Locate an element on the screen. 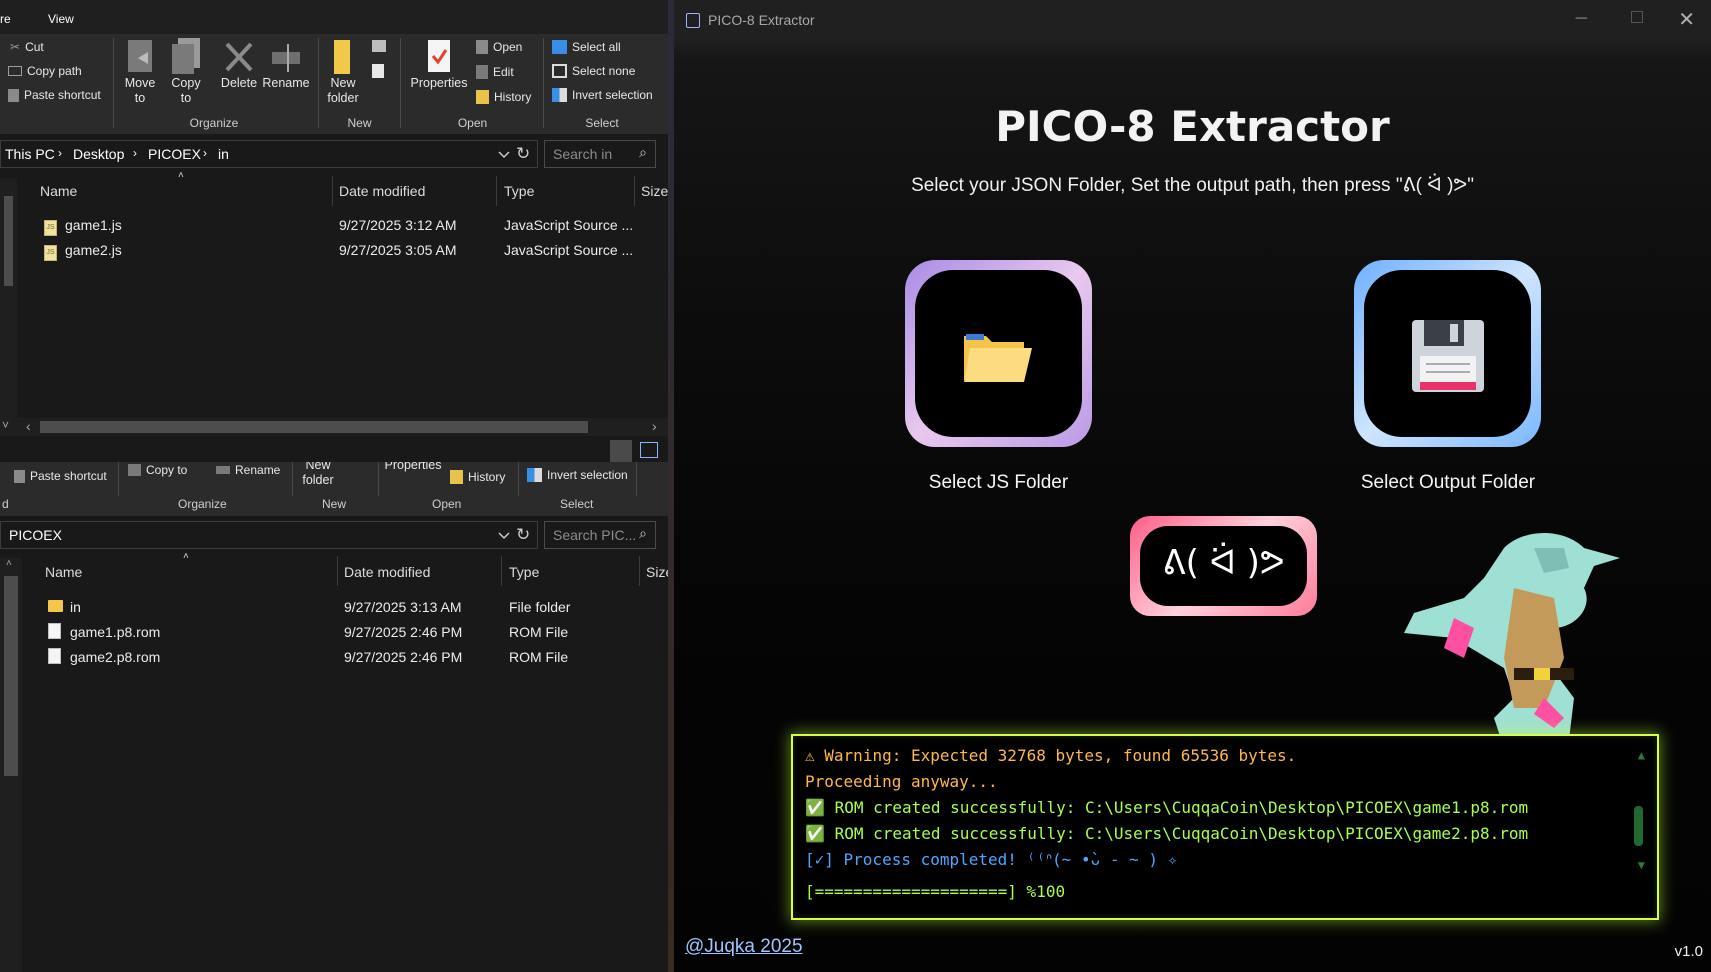 This screenshot has width=1711, height=972. nav-scrollbar: ˄ is located at coordinates (11, 765).